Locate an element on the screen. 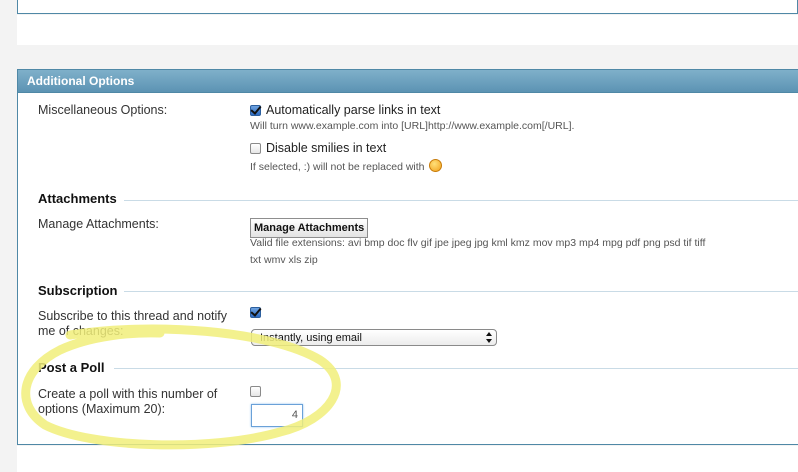 This screenshot has height=472, width=798. poll-checkbox is located at coordinates (255, 391).